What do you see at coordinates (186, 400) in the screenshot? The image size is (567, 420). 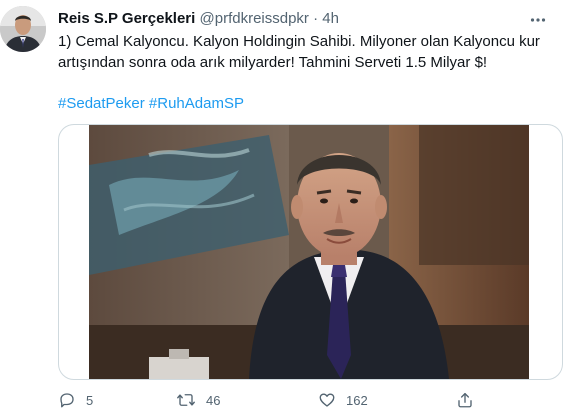 I see `retweet-icon` at bounding box center [186, 400].